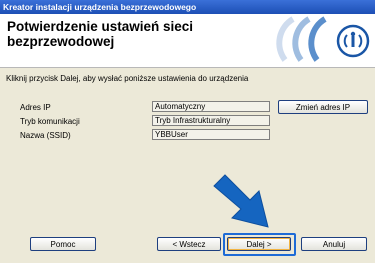  I want to click on wireless-signal-icon, so click(325, 41).